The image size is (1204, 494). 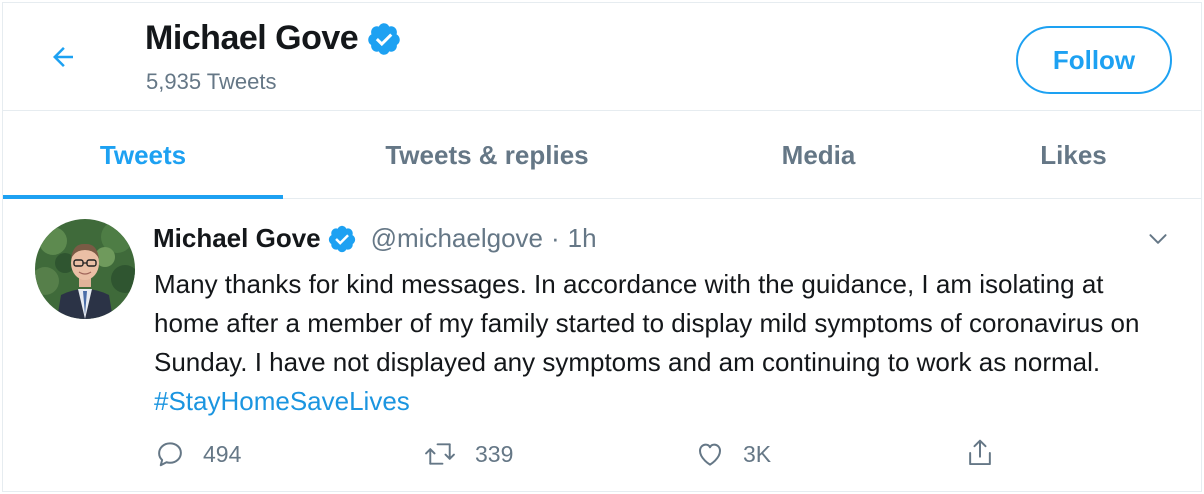 I want to click on tab-tweets: Tweets, so click(x=143, y=155).